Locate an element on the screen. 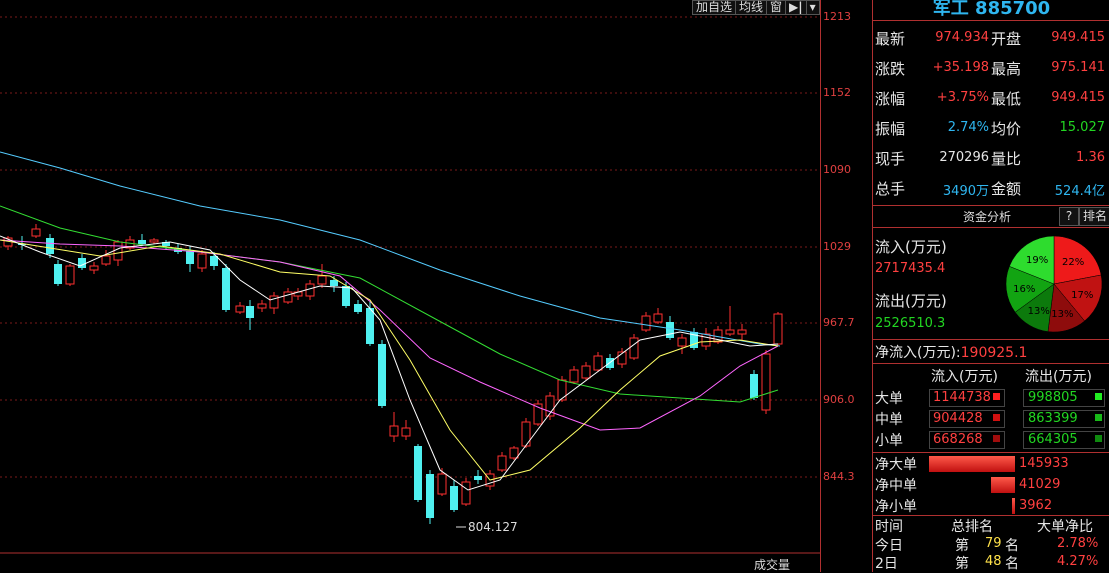 The height and width of the screenshot is (573, 1109). quote-value-right: 15.027 is located at coordinates (1082, 127).